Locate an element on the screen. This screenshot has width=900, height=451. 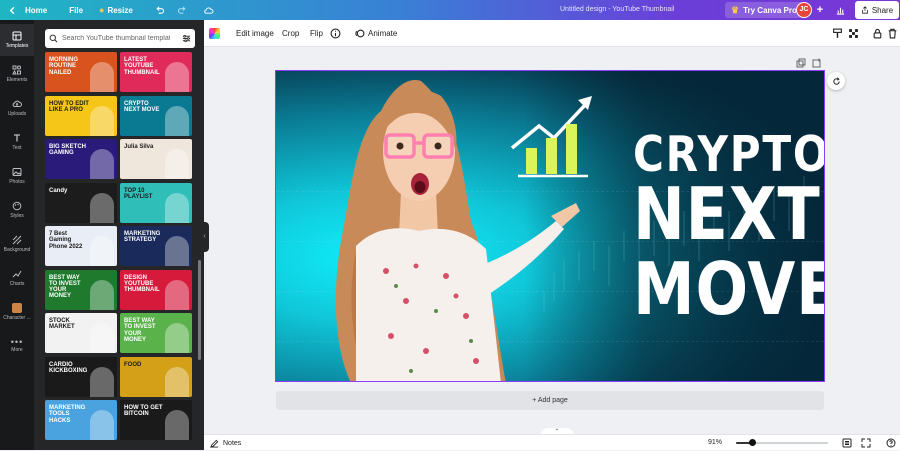
rail-item-elements: Elements is located at coordinates (17, 74).